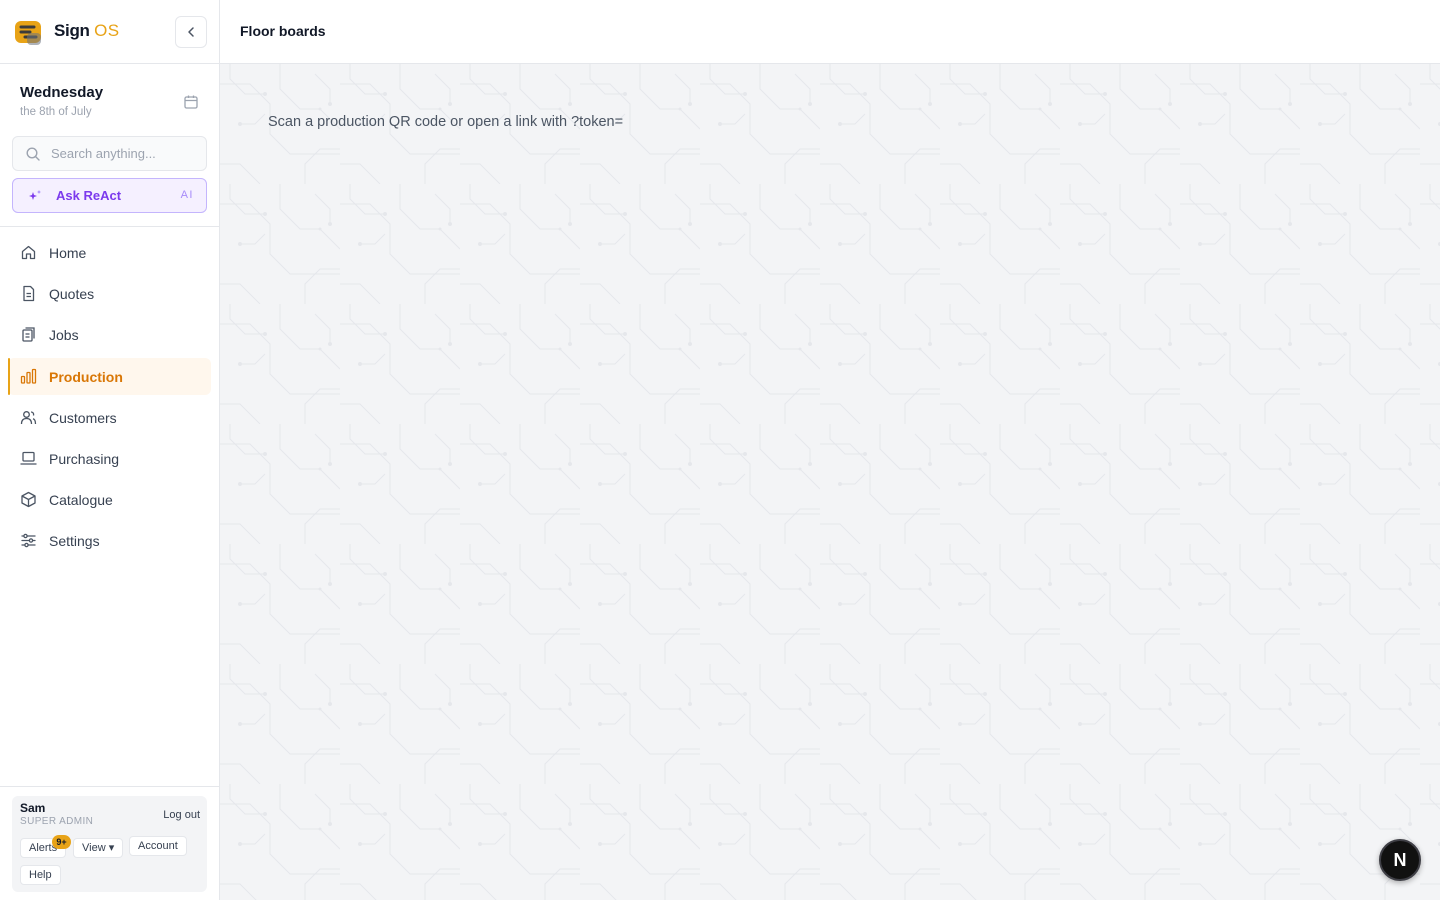  Describe the element at coordinates (89, 195) in the screenshot. I see `ask-react-label: Ask ReAct` at that location.